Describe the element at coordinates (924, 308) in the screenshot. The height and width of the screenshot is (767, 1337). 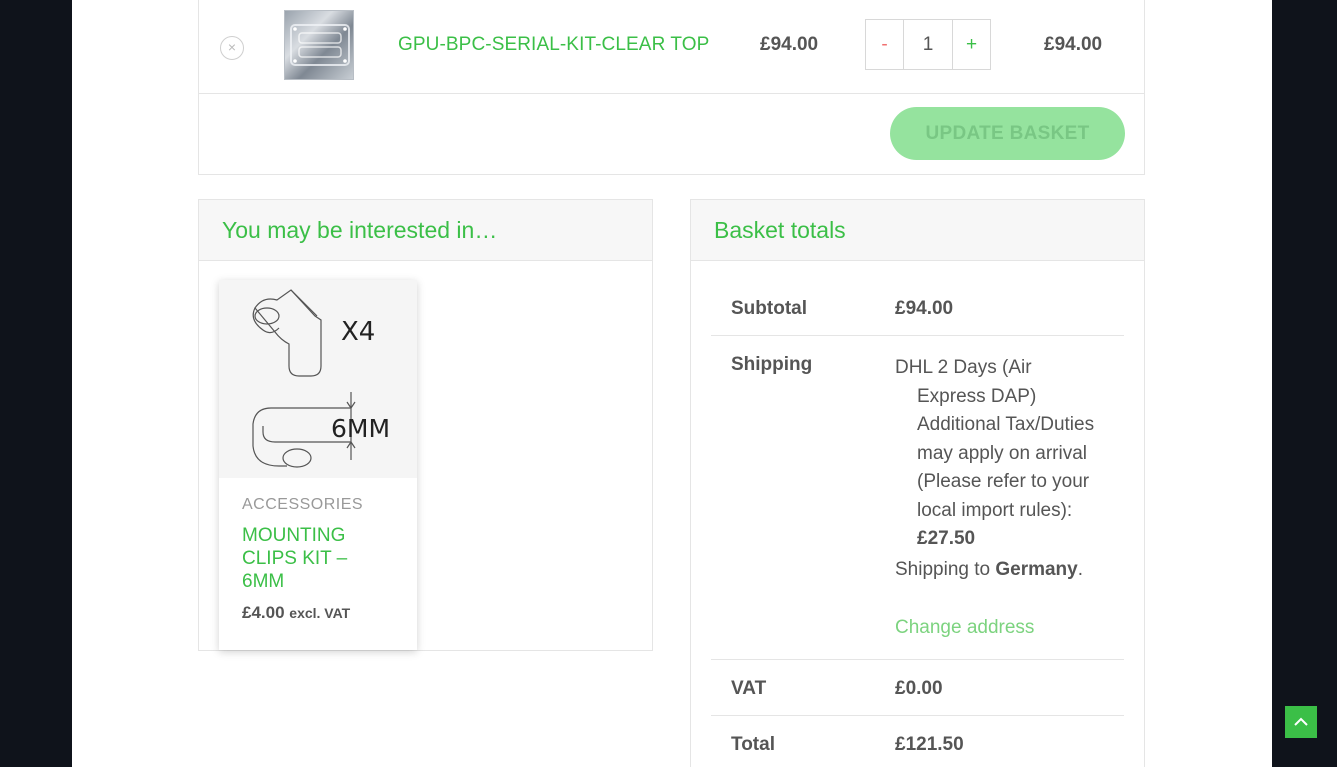
I see `subtotal-value: £94.00` at that location.